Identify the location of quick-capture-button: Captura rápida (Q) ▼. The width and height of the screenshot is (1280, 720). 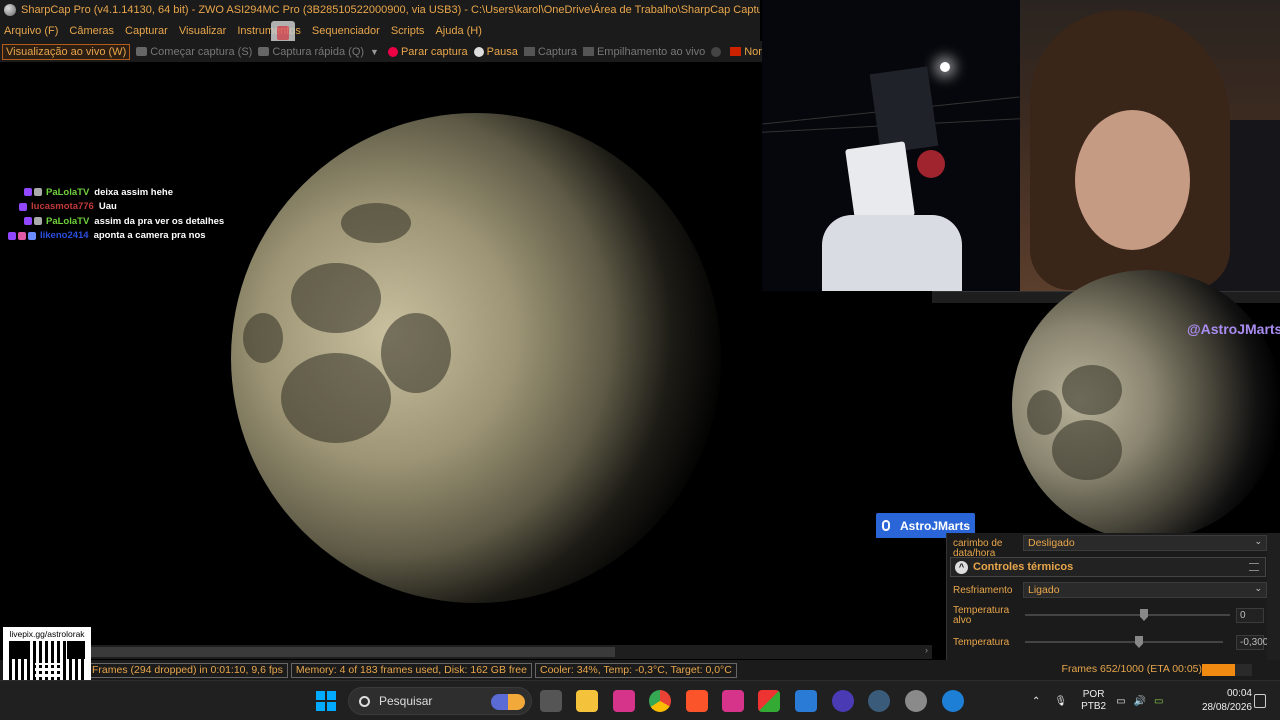
(320, 52).